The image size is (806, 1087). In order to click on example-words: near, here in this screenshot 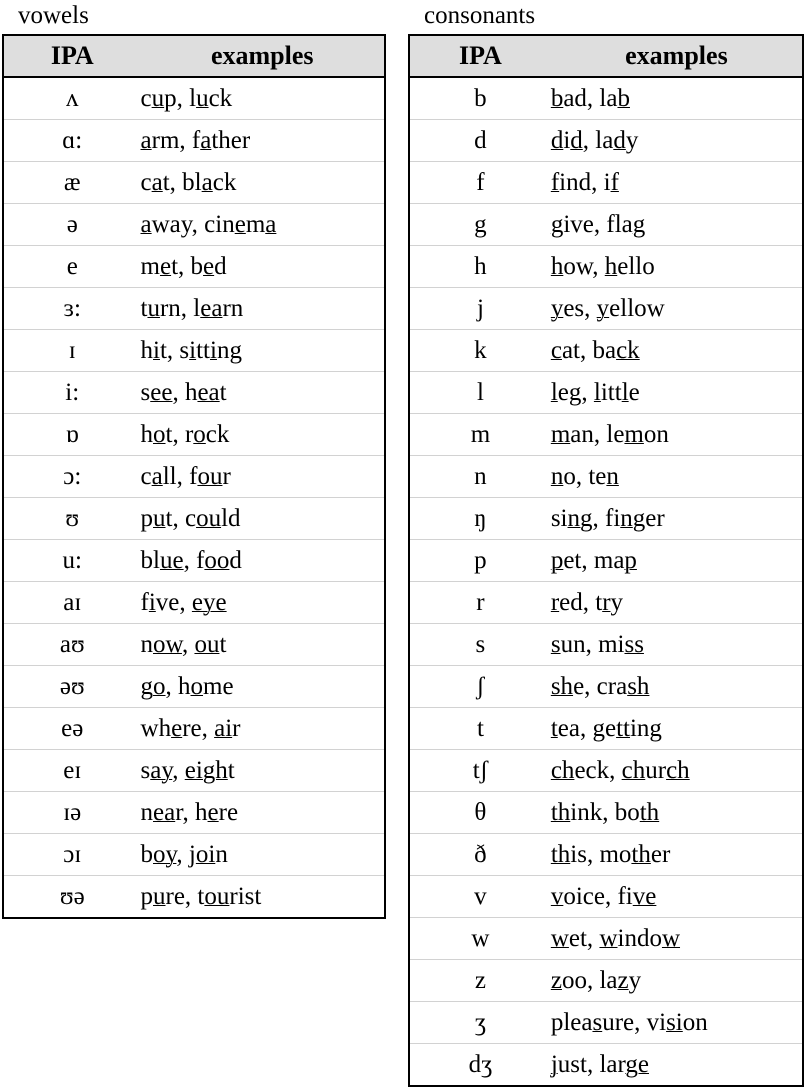, I will do `click(263, 813)`.